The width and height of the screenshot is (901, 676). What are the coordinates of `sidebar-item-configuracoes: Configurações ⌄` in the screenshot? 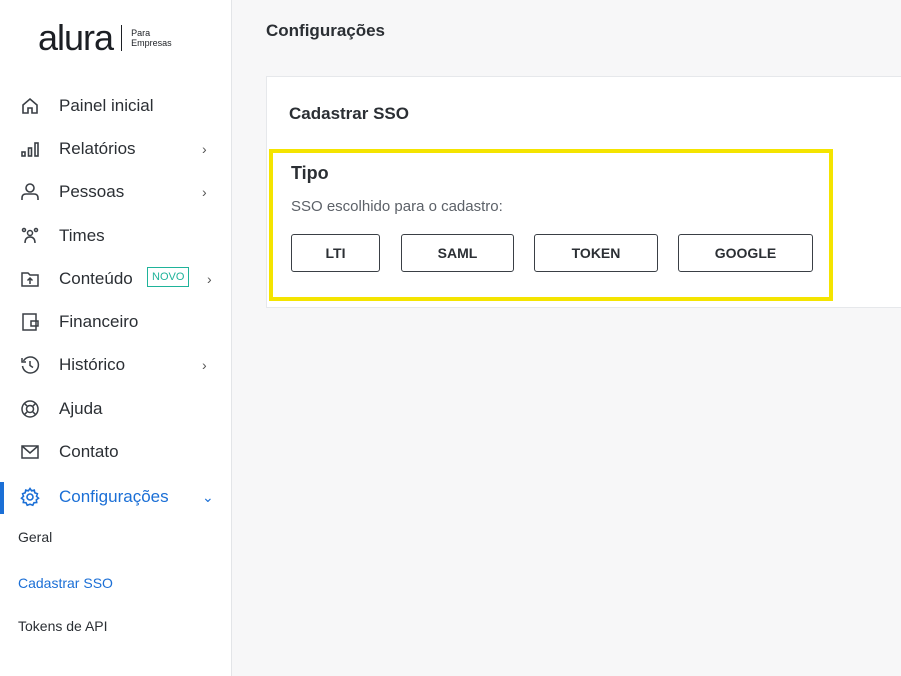 It's located at (115, 497).